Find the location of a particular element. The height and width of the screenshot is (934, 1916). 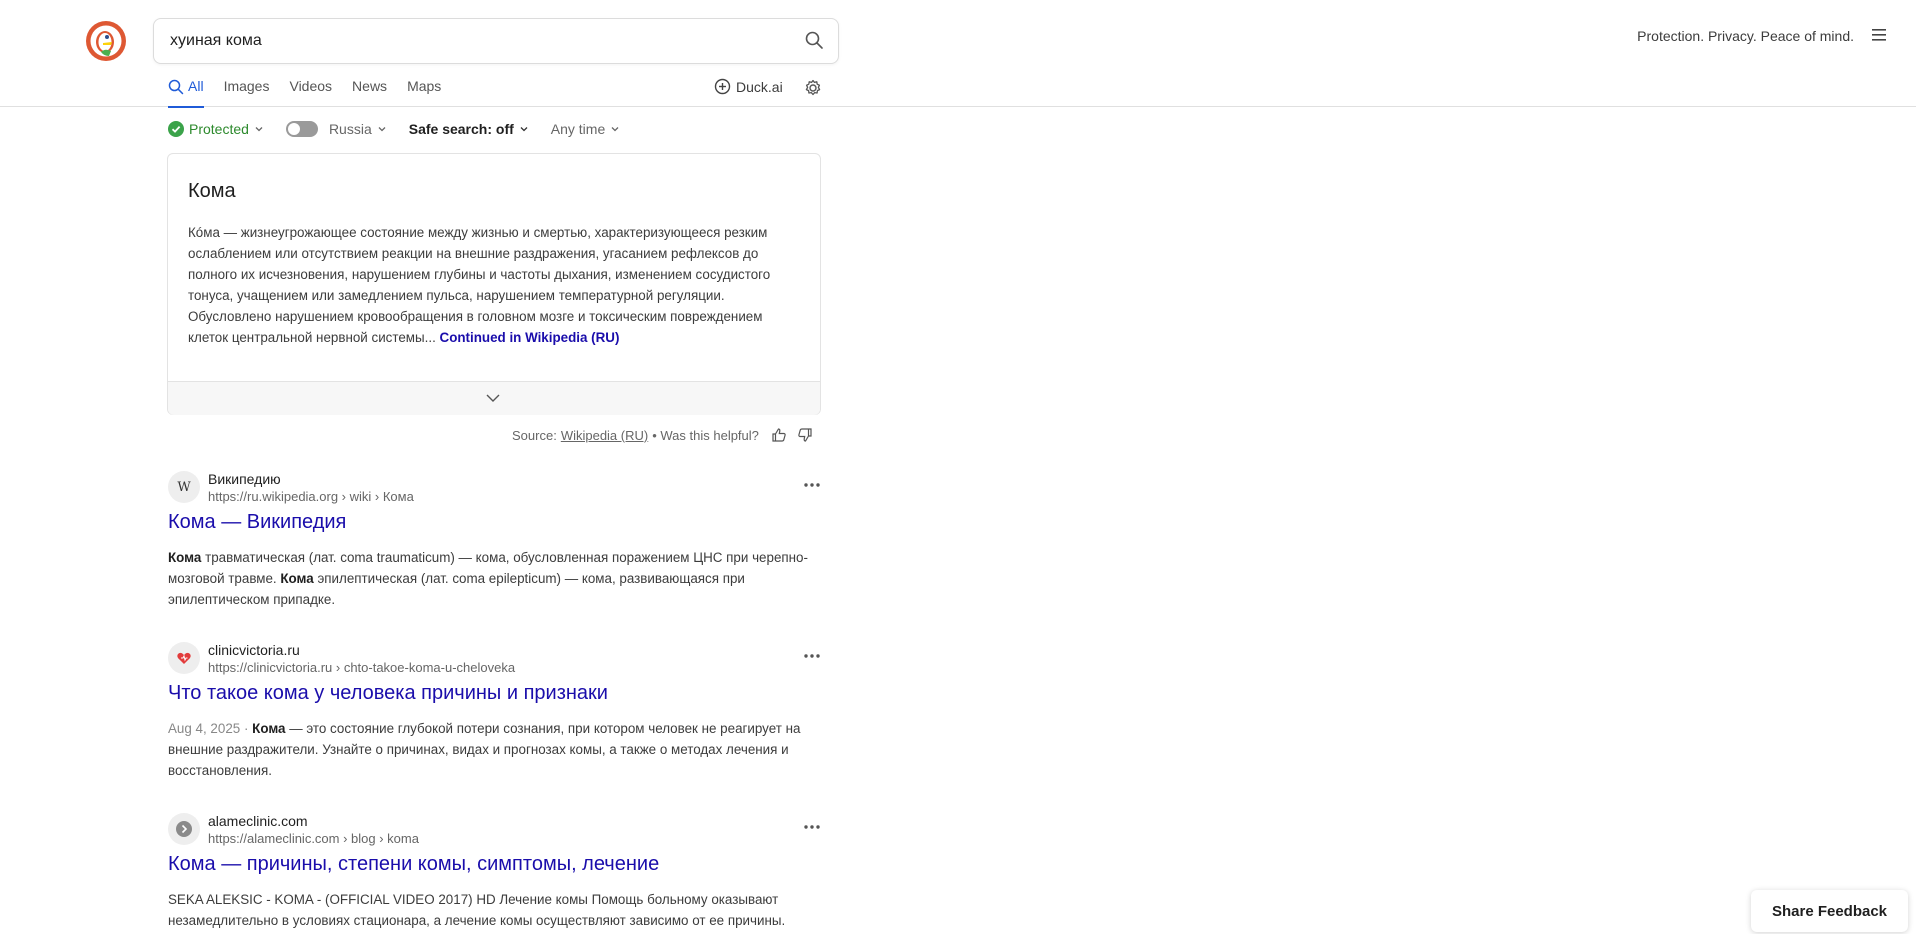

tab-label: Maps is located at coordinates (424, 86).